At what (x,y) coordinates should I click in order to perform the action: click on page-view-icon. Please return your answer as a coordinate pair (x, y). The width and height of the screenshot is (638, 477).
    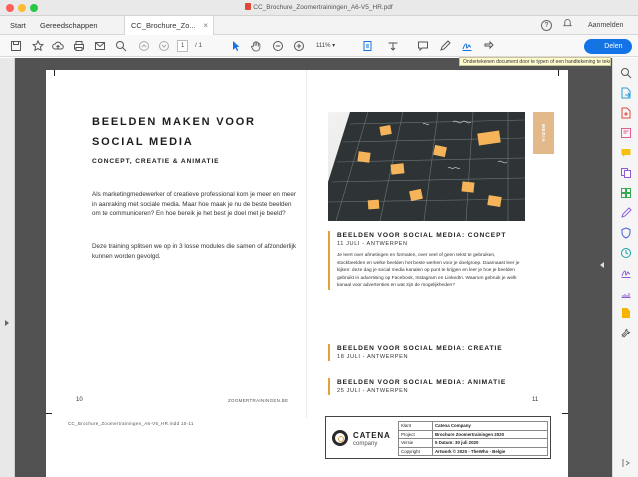
    Looking at the image, I should click on (368, 46).